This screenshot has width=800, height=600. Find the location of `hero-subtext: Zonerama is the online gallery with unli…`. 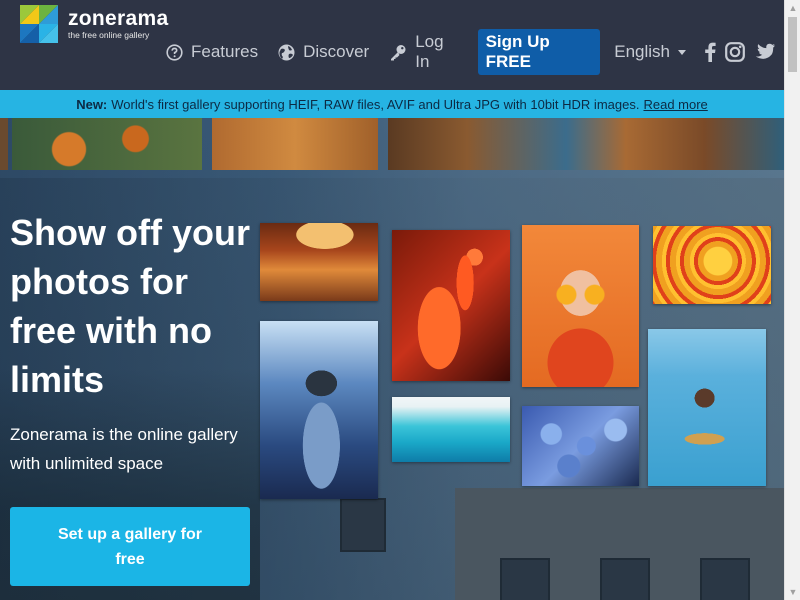

hero-subtext: Zonerama is the online gallery with unli… is located at coordinates (124, 449).